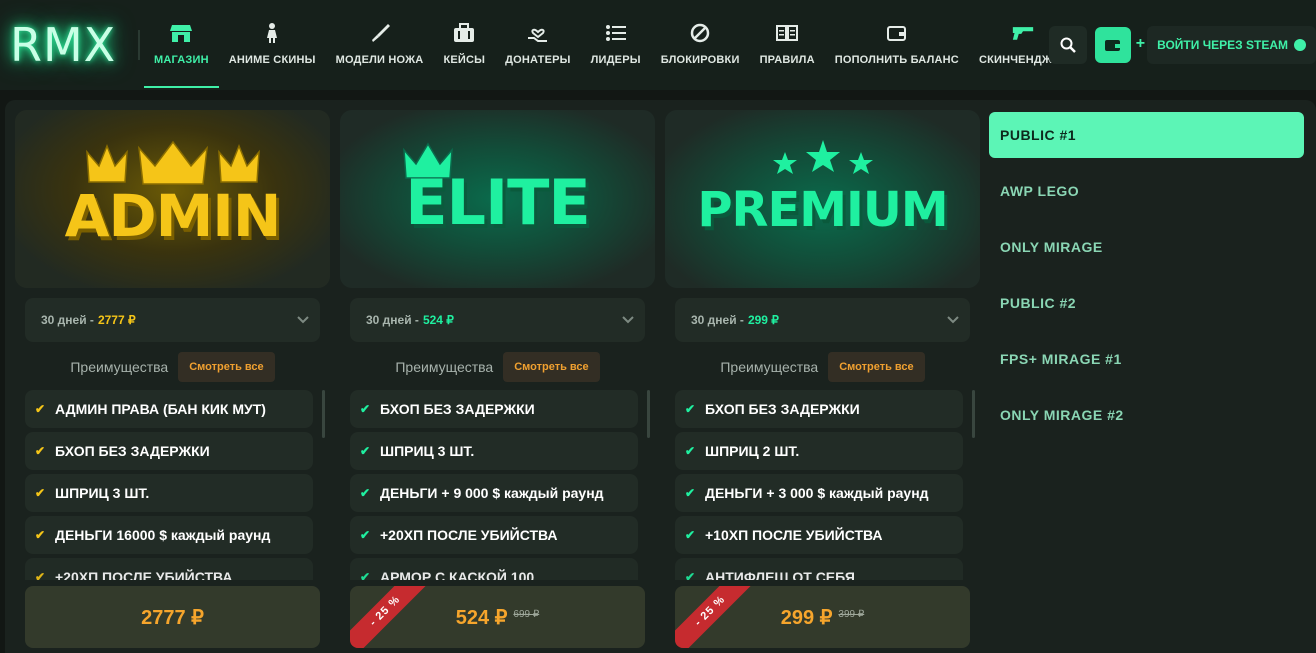 The image size is (1316, 653). Describe the element at coordinates (794, 535) in the screenshot. I see `feature-text: +10ХП ПОСЛЕ УБИЙСТВА` at that location.